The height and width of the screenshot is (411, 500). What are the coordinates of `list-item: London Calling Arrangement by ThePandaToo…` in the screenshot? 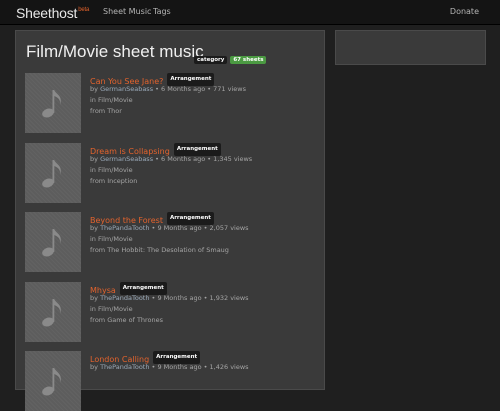 It's located at (170, 381).